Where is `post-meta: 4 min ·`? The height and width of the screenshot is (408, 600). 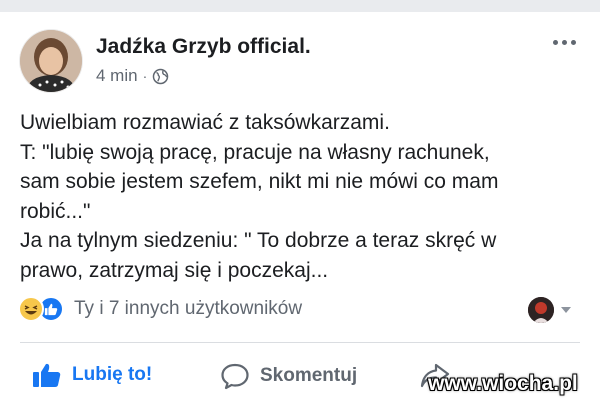
post-meta: 4 min · is located at coordinates (132, 76).